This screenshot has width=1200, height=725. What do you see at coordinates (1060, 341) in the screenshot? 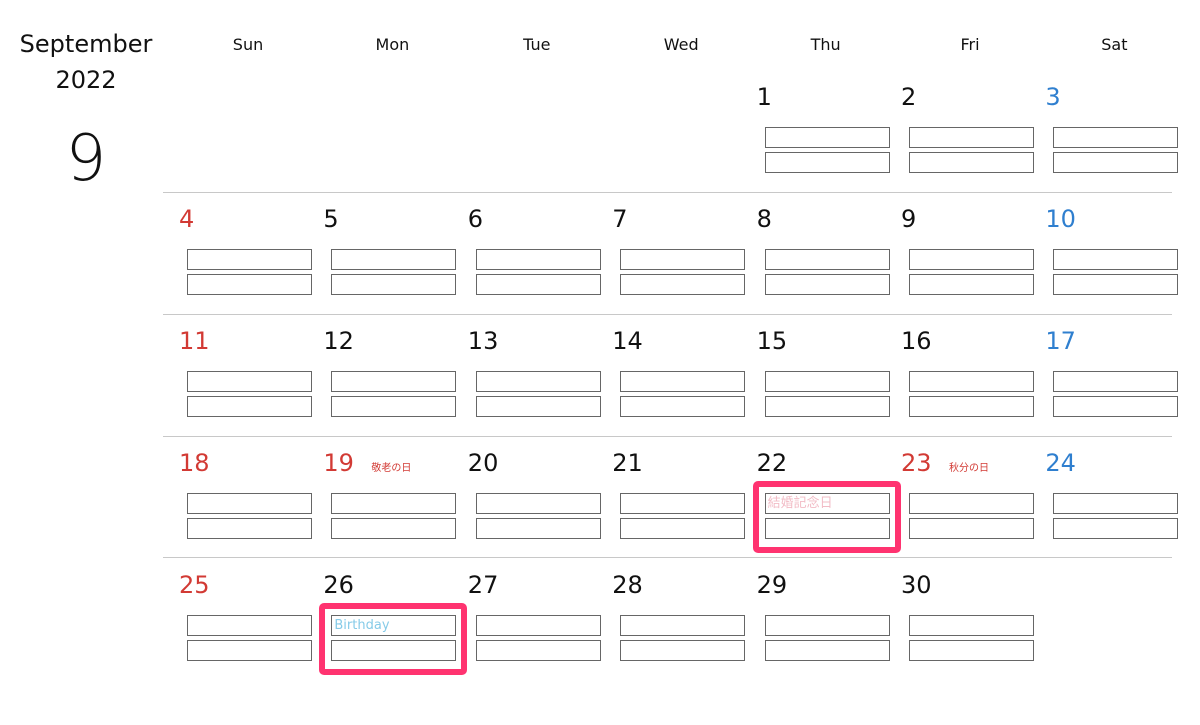
I see `day-number-17: 17` at bounding box center [1060, 341].